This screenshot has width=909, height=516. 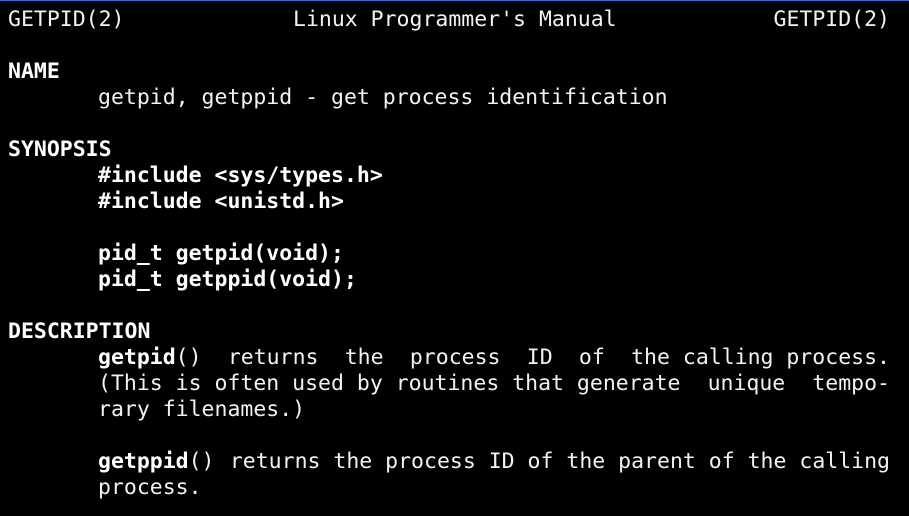 What do you see at coordinates (34, 71) in the screenshot?
I see `section-heading-name: NAME` at bounding box center [34, 71].